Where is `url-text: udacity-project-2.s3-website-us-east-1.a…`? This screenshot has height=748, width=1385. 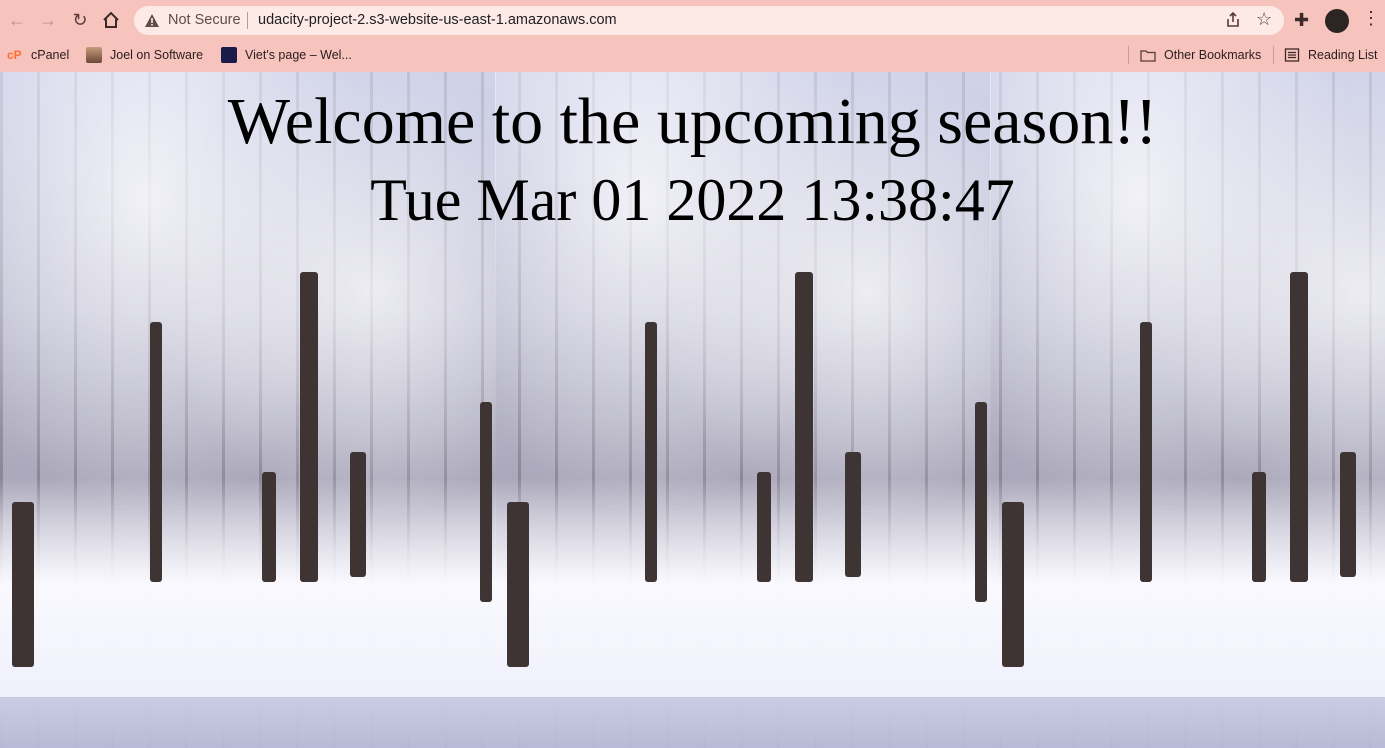 url-text: udacity-project-2.s3-website-us-east-1.a… is located at coordinates (437, 20).